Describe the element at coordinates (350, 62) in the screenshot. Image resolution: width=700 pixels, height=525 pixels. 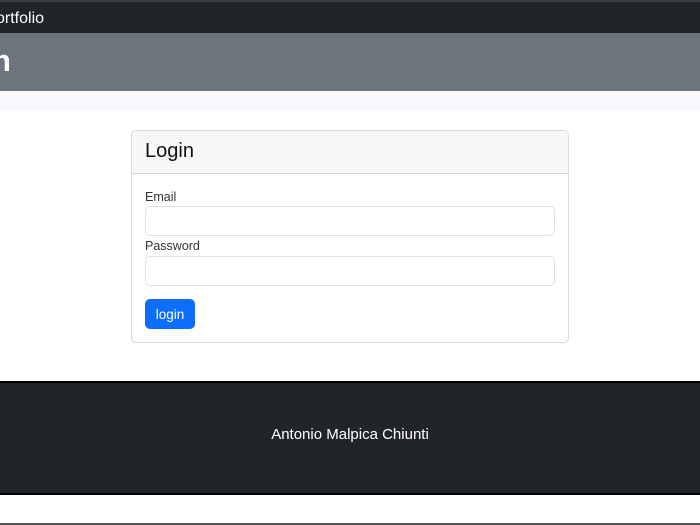
I see `page-header: n` at that location.